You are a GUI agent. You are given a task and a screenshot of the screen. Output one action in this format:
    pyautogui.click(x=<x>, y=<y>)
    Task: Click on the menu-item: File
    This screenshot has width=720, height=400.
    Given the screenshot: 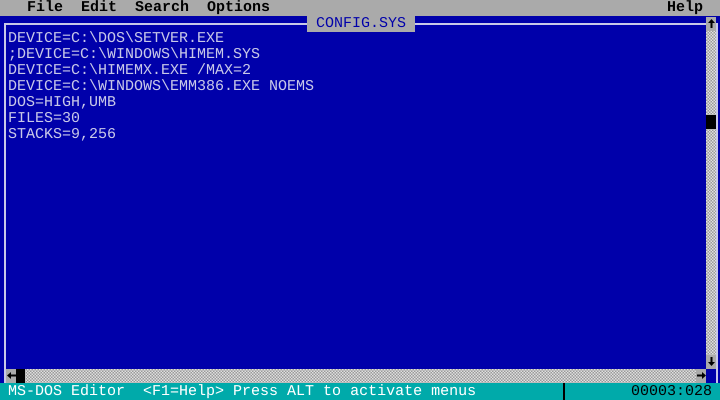 What is the action you would take?
    pyautogui.click(x=45, y=8)
    